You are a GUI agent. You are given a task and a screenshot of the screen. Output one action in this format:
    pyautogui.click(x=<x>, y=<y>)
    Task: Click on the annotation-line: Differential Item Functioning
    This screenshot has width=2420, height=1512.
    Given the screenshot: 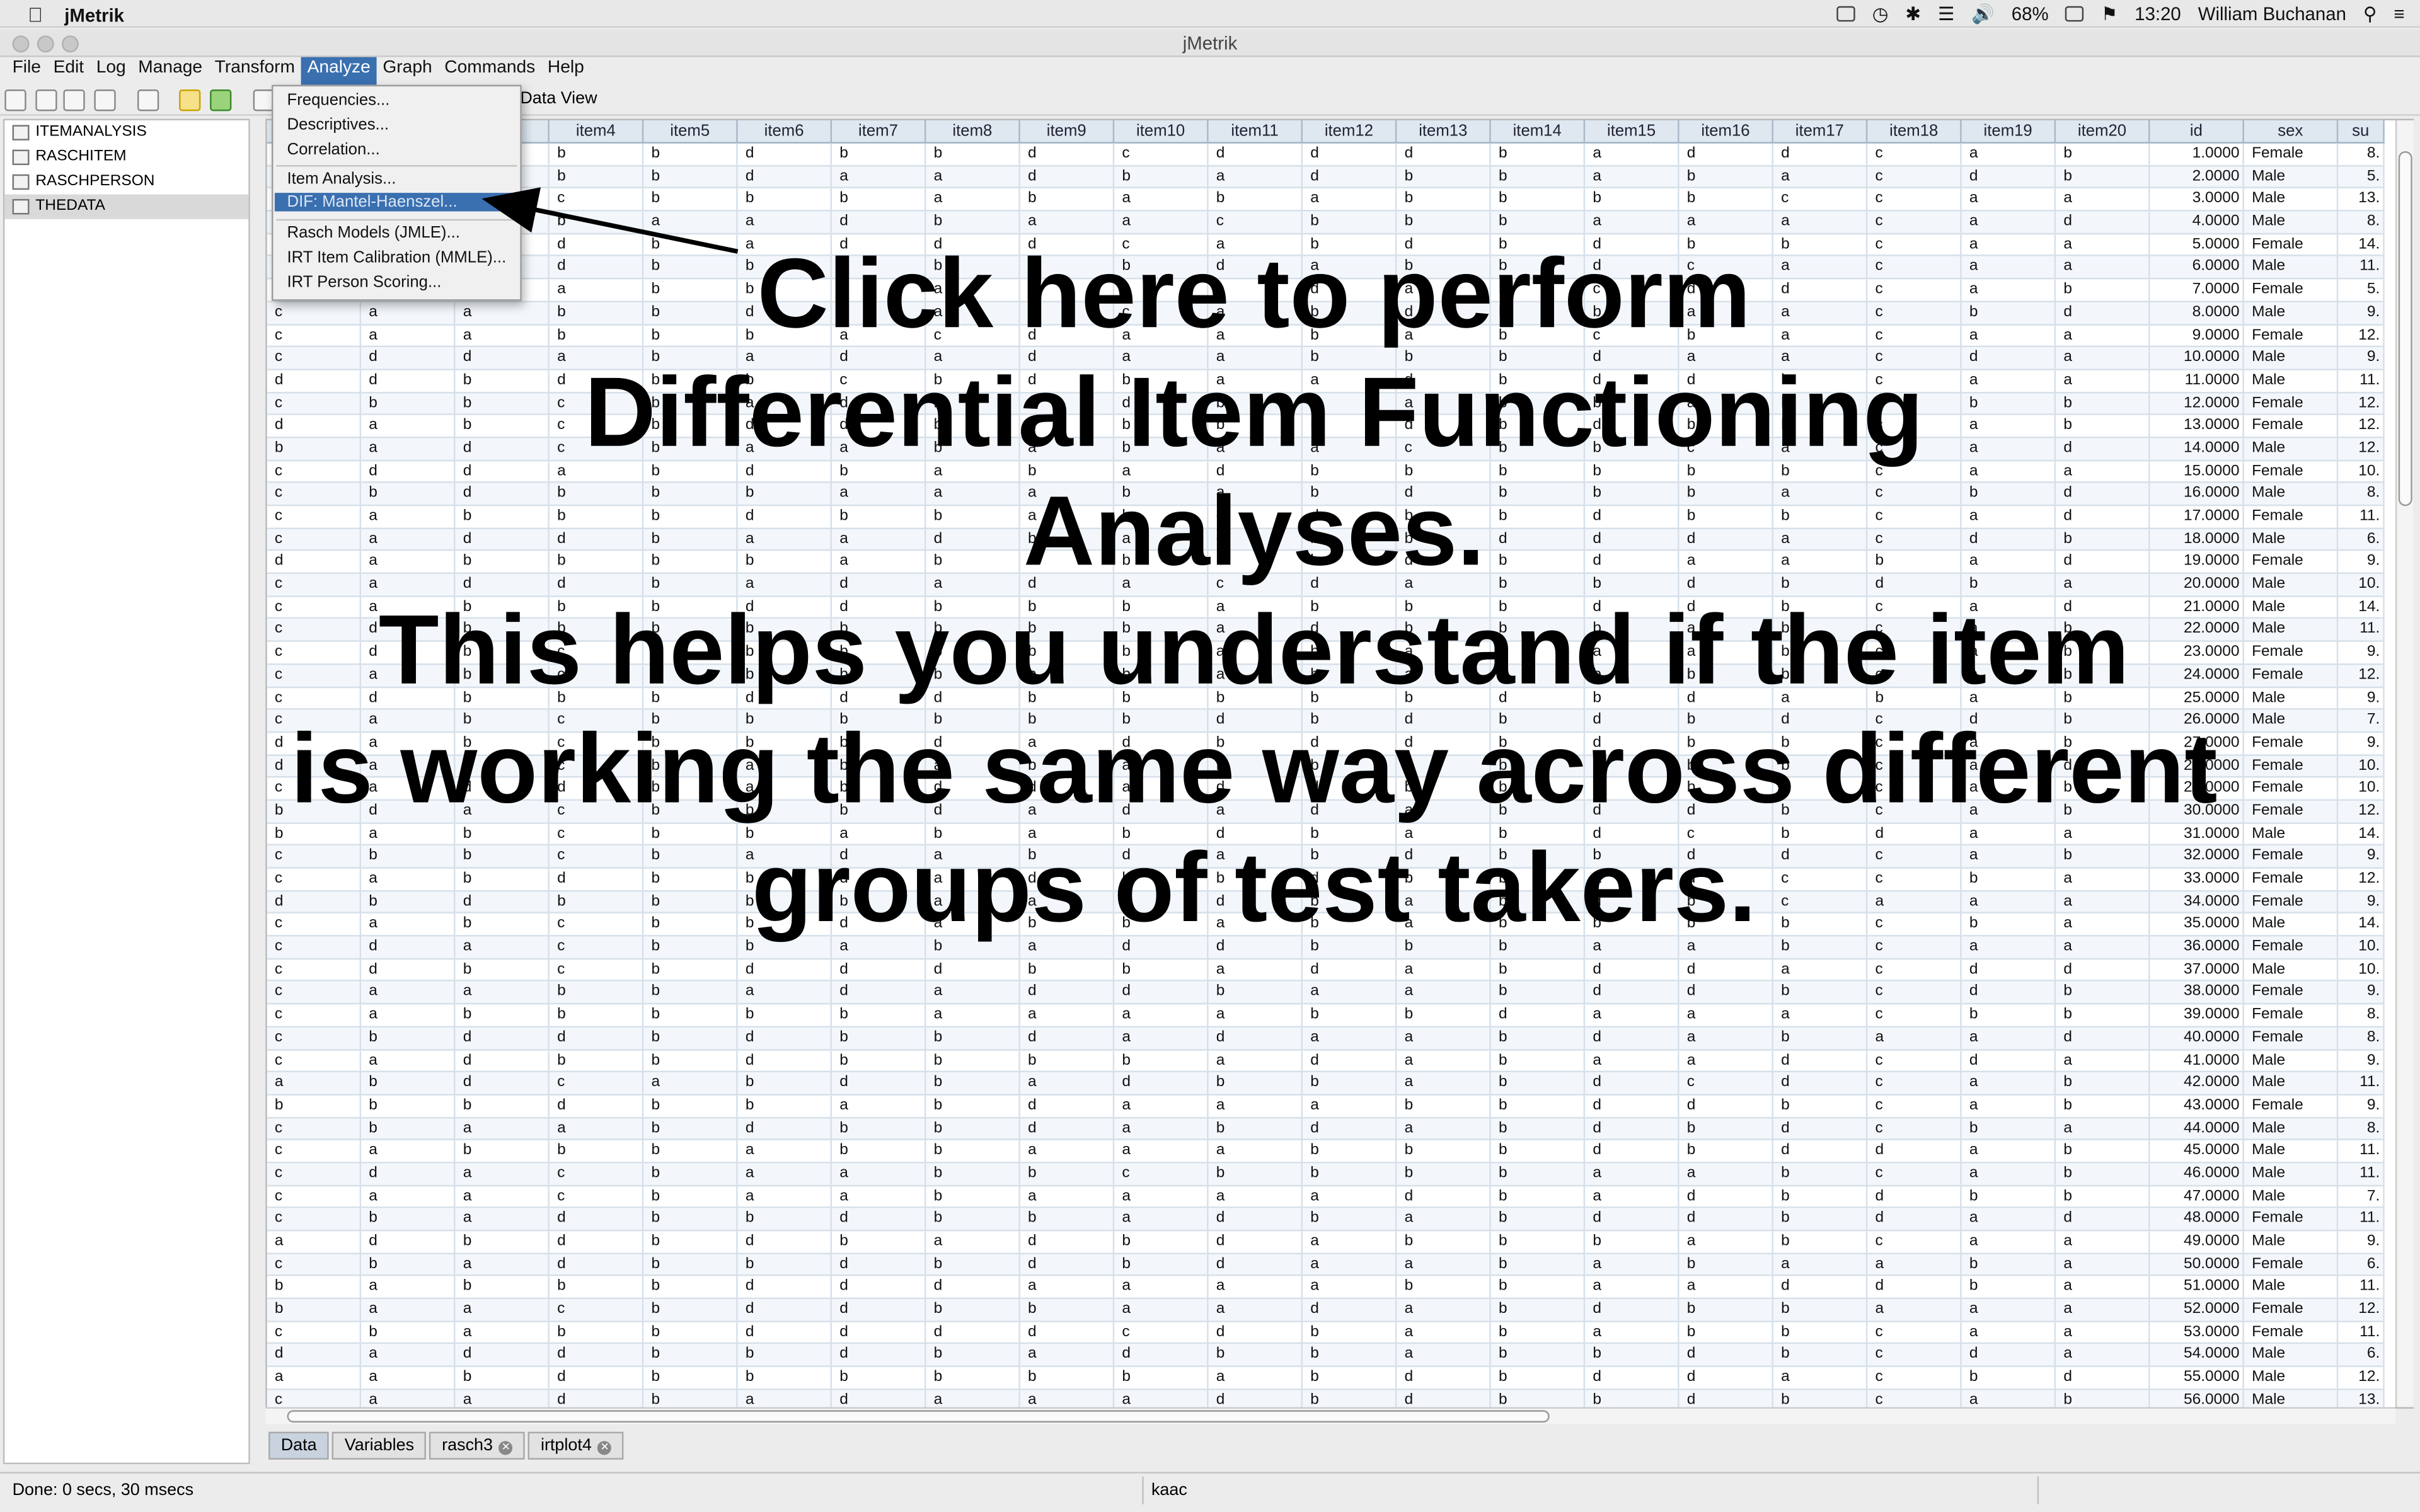 What is the action you would take?
    pyautogui.click(x=1254, y=412)
    